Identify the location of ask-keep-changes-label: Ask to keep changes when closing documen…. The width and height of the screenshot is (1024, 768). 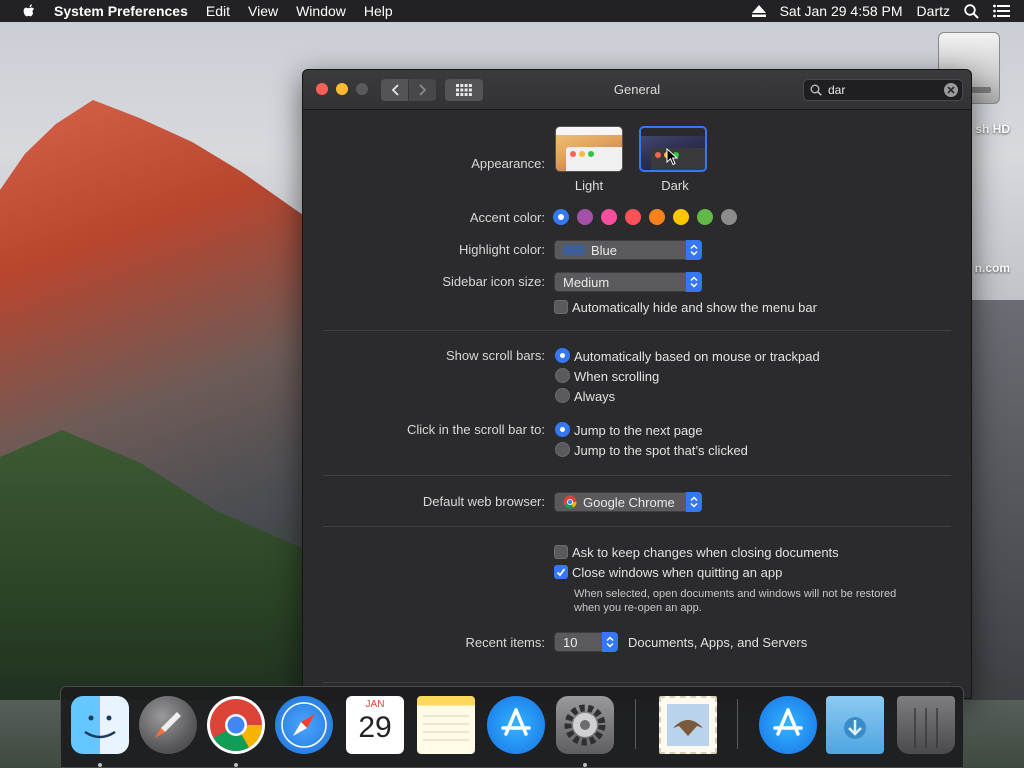
(705, 552).